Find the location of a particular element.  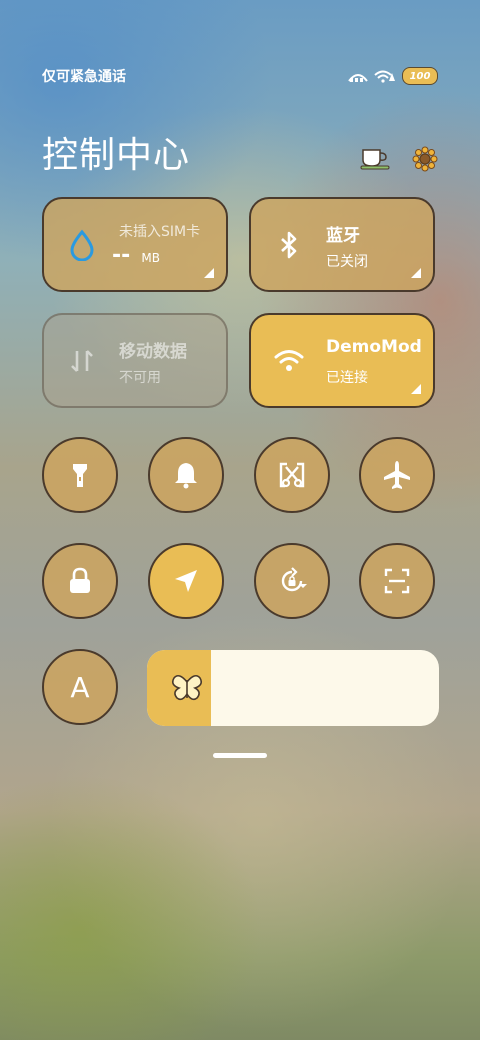

mobile-data-title: 移动数据 is located at coordinates (153, 352).